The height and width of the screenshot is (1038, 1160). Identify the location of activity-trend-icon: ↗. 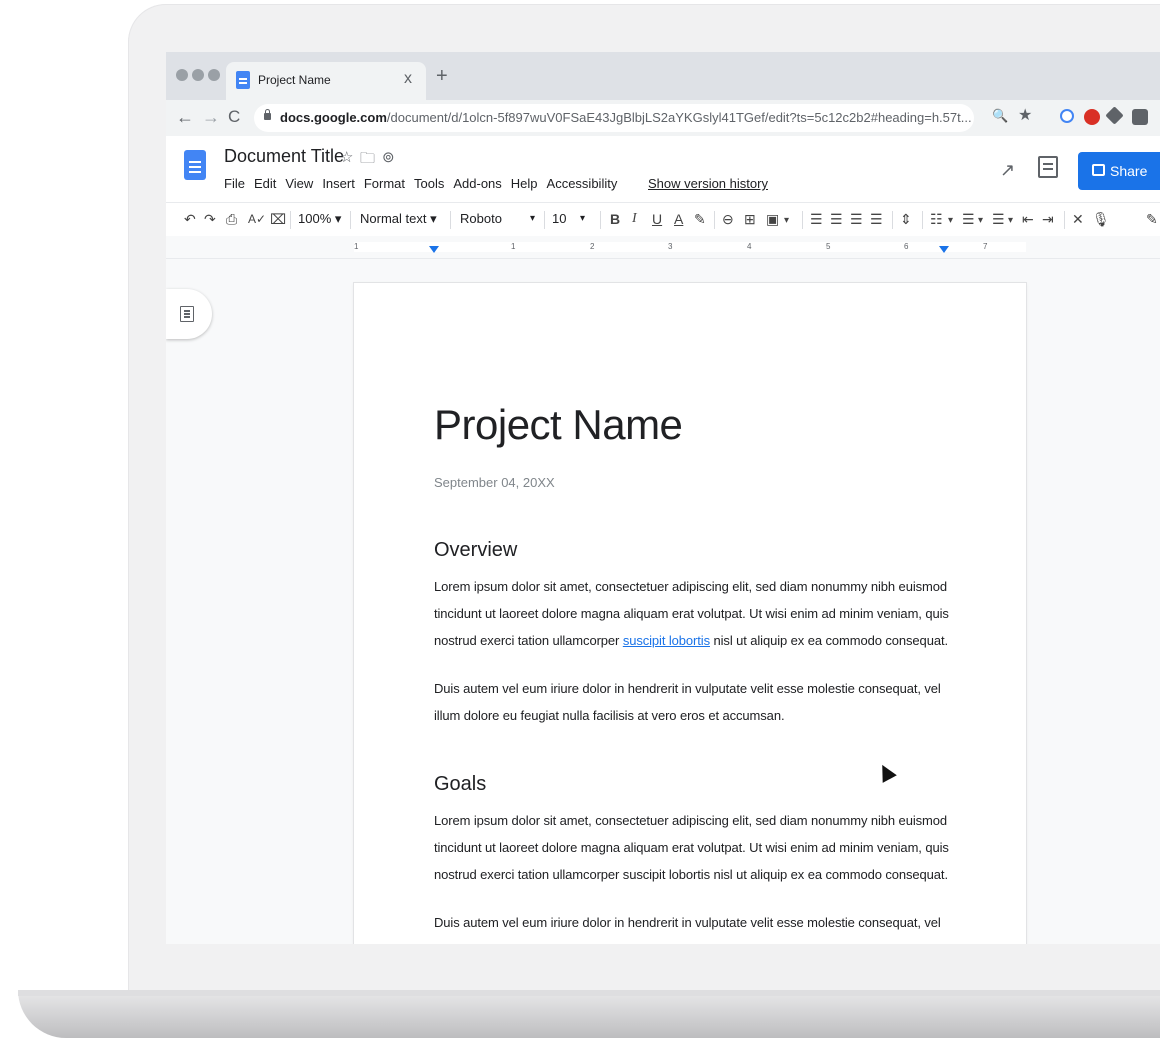
(1007, 170).